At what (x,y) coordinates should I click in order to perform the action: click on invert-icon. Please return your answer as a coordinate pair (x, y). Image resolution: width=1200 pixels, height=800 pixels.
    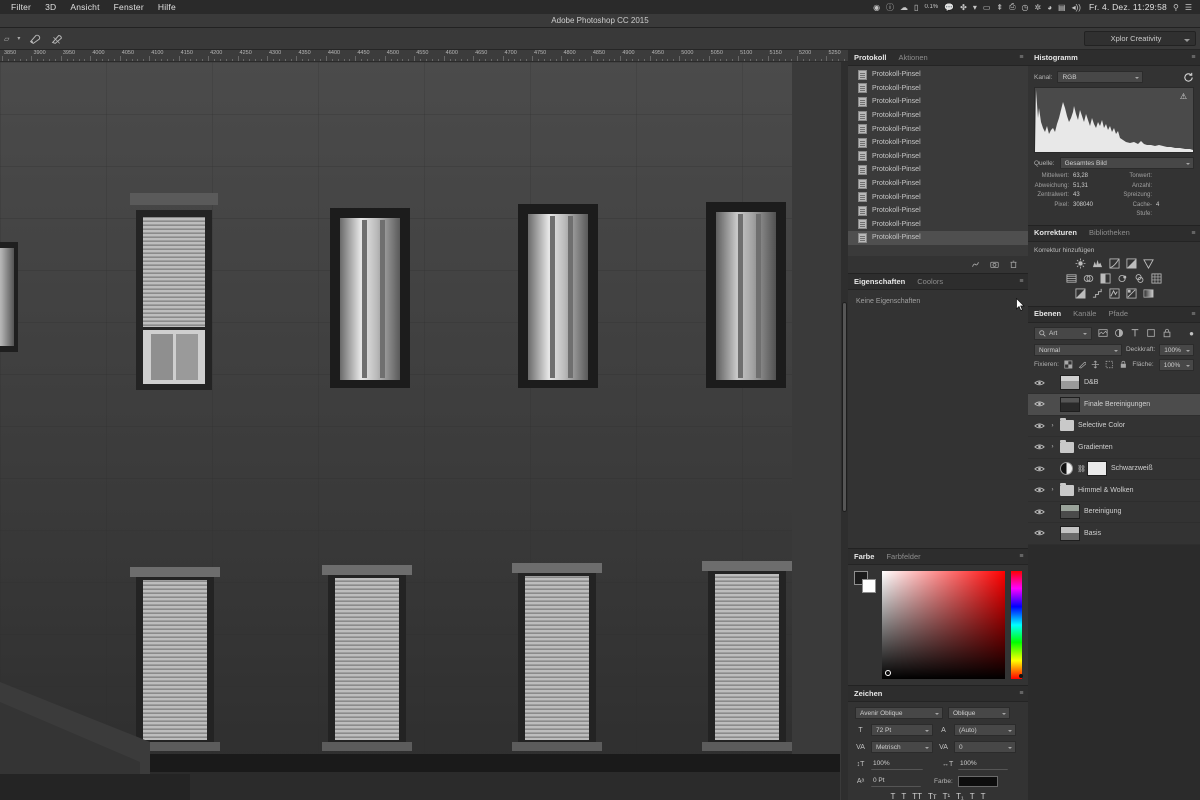
    Looking at the image, I should click on (1080, 293).